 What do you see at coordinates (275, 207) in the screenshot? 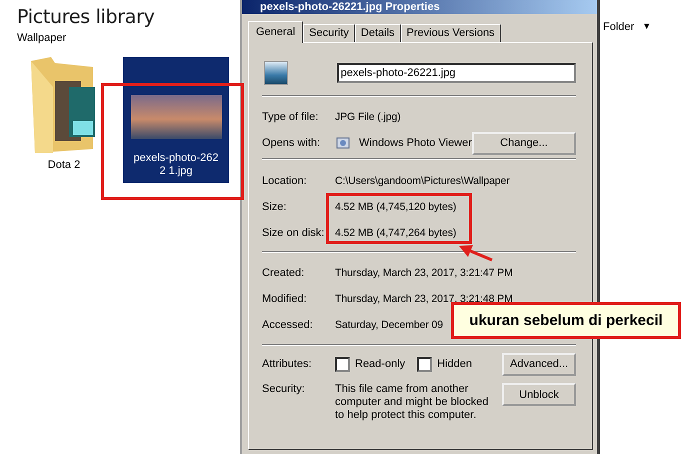
I see `field-label: Size:` at bounding box center [275, 207].